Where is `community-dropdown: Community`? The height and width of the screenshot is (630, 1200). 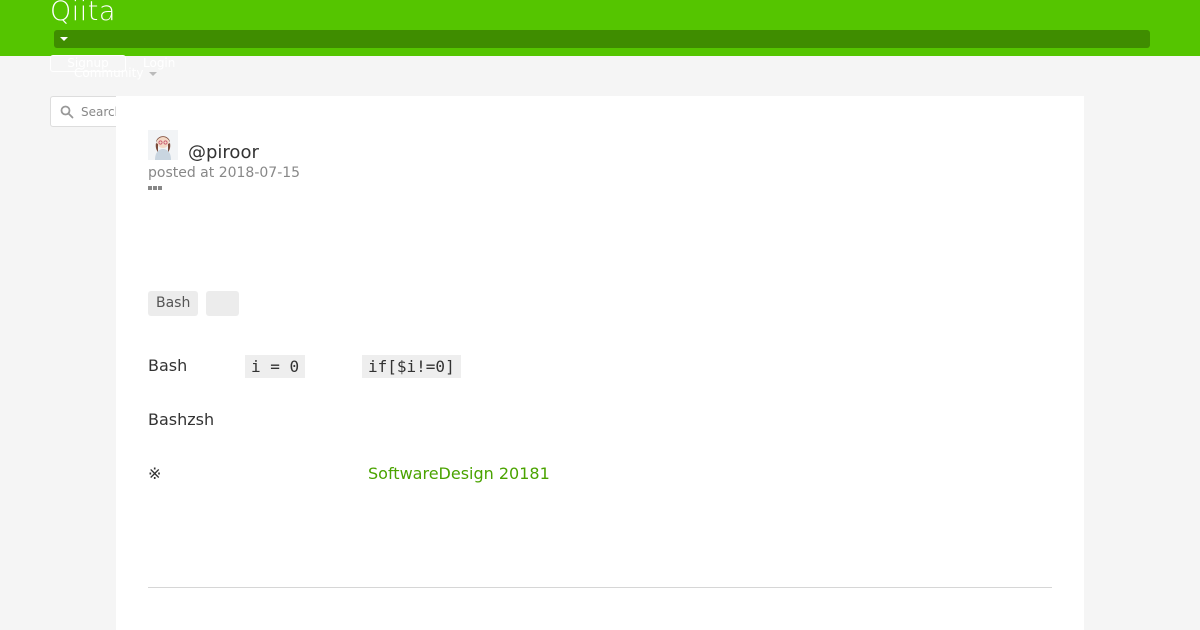
community-dropdown: Community is located at coordinates (116, 73).